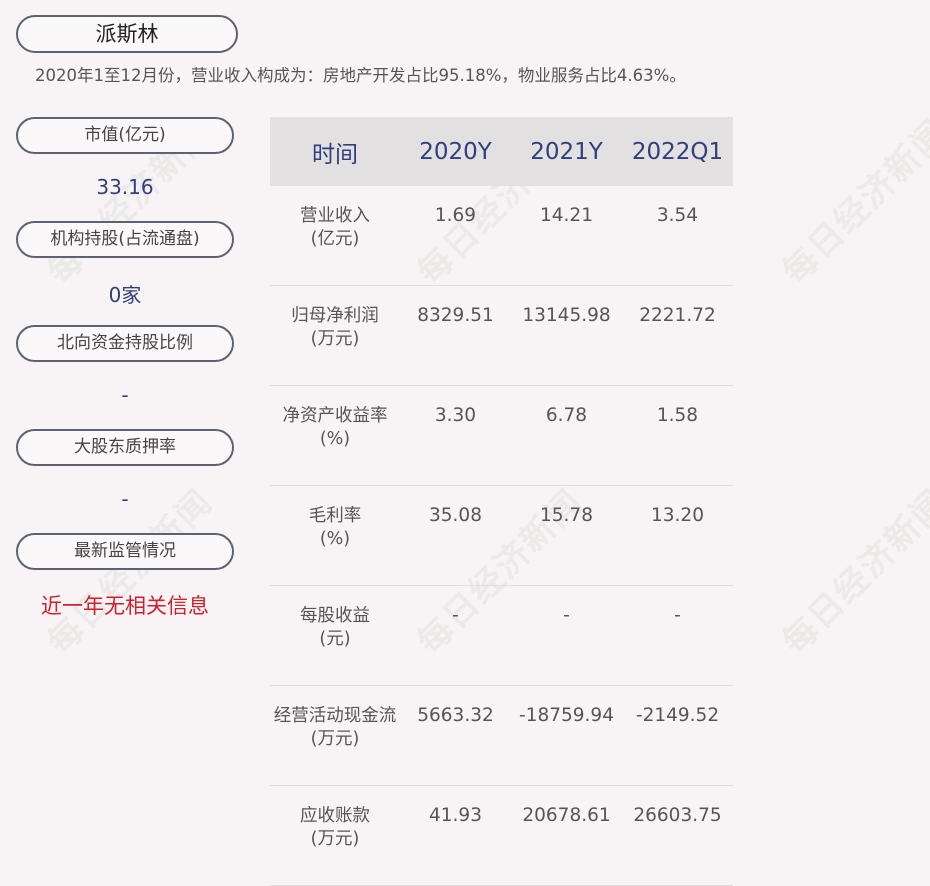 The width and height of the screenshot is (930, 886). What do you see at coordinates (455, 835) in the screenshot?
I see `table-cell: 41.93` at bounding box center [455, 835].